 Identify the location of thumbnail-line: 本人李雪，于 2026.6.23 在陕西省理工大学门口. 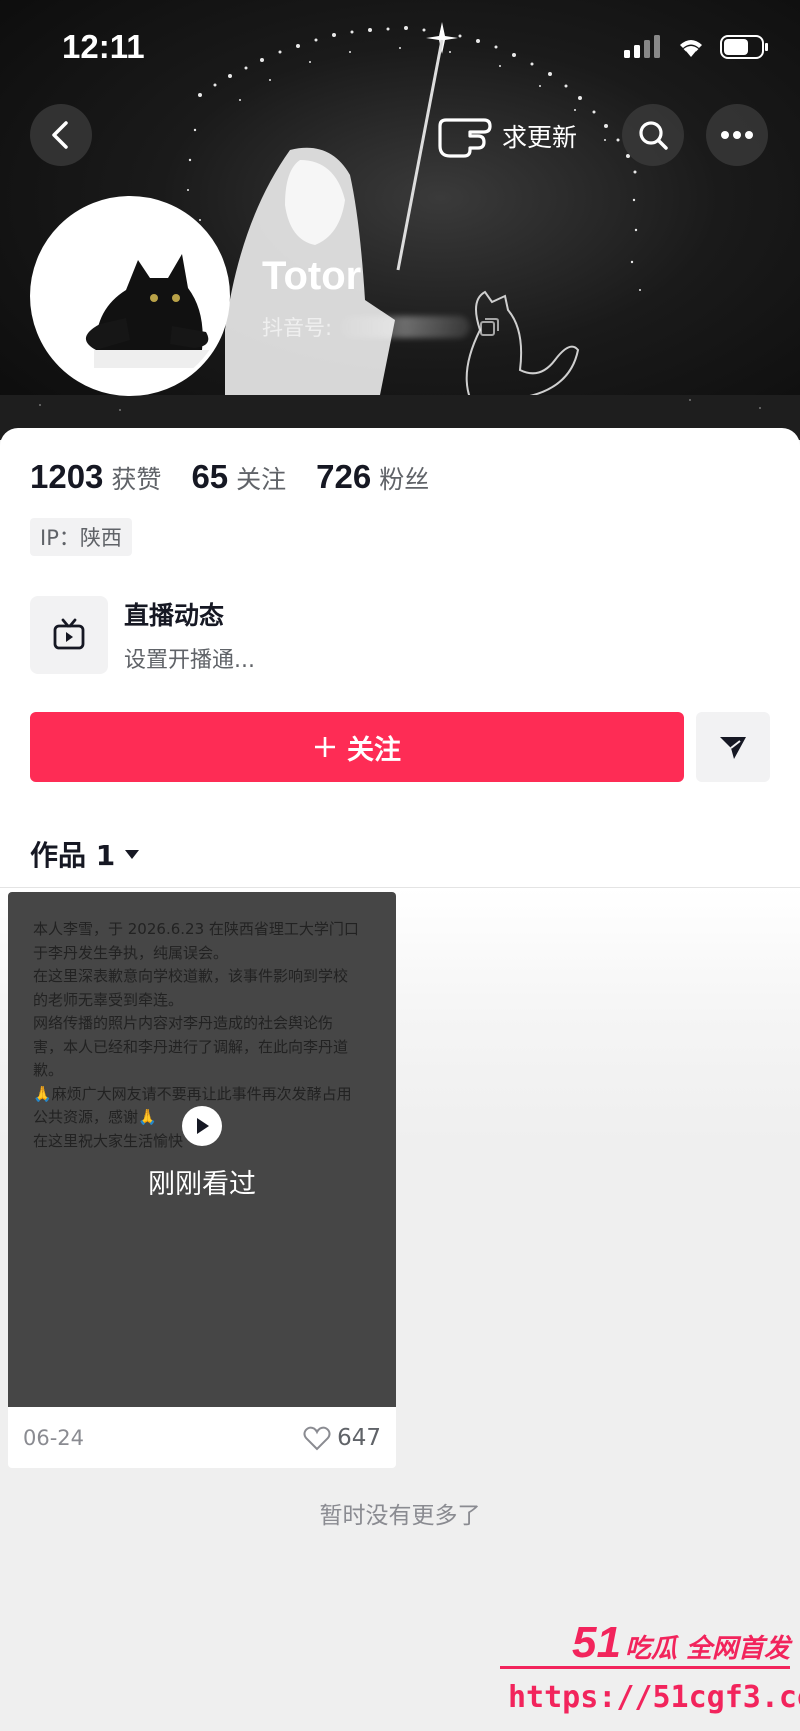
(196, 929).